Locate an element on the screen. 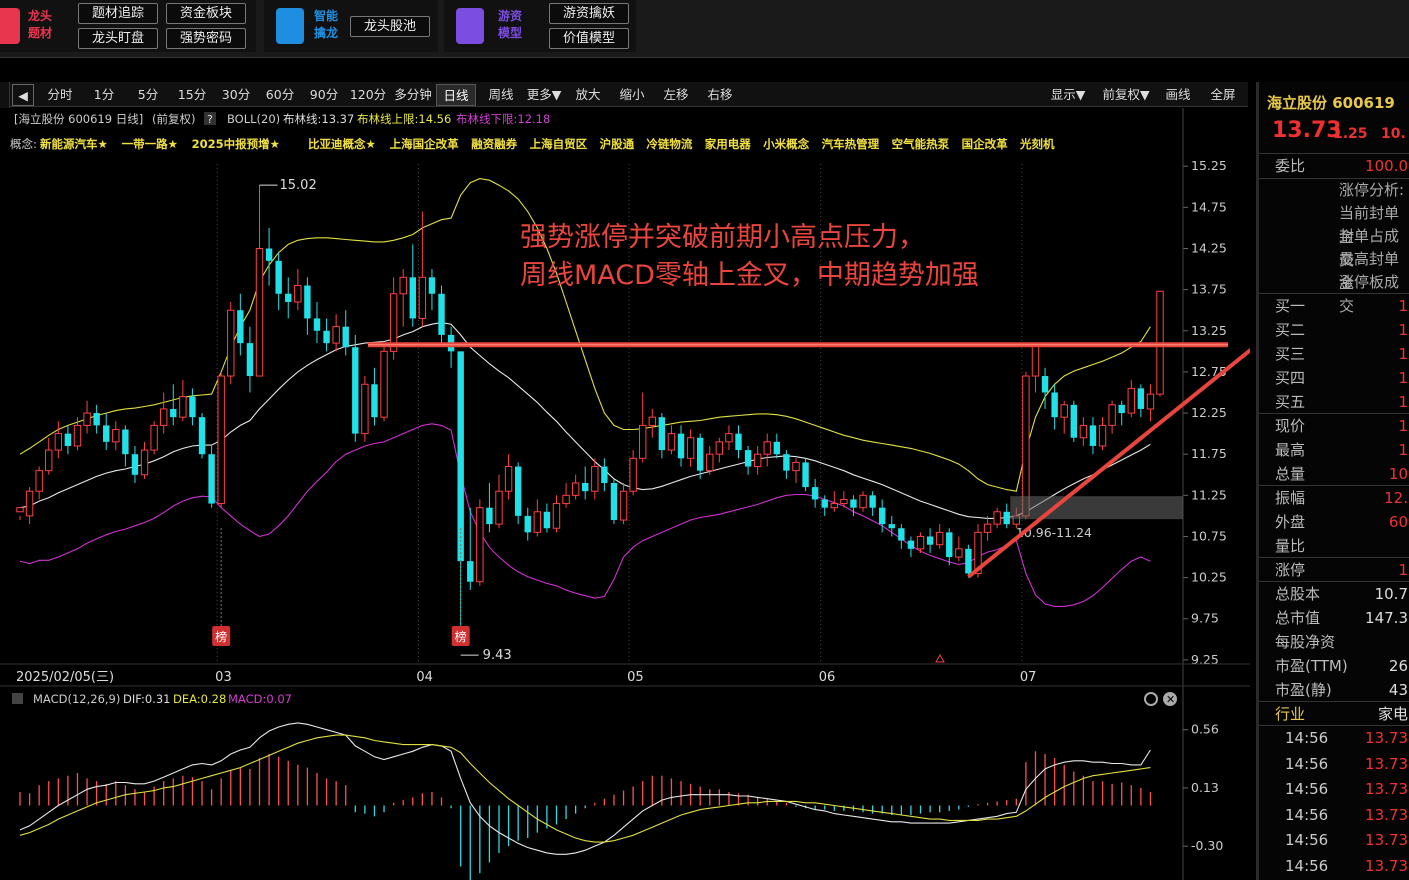 The height and width of the screenshot is (880, 1409). concept-tag: 比亚迪概念★ is located at coordinates (342, 144).